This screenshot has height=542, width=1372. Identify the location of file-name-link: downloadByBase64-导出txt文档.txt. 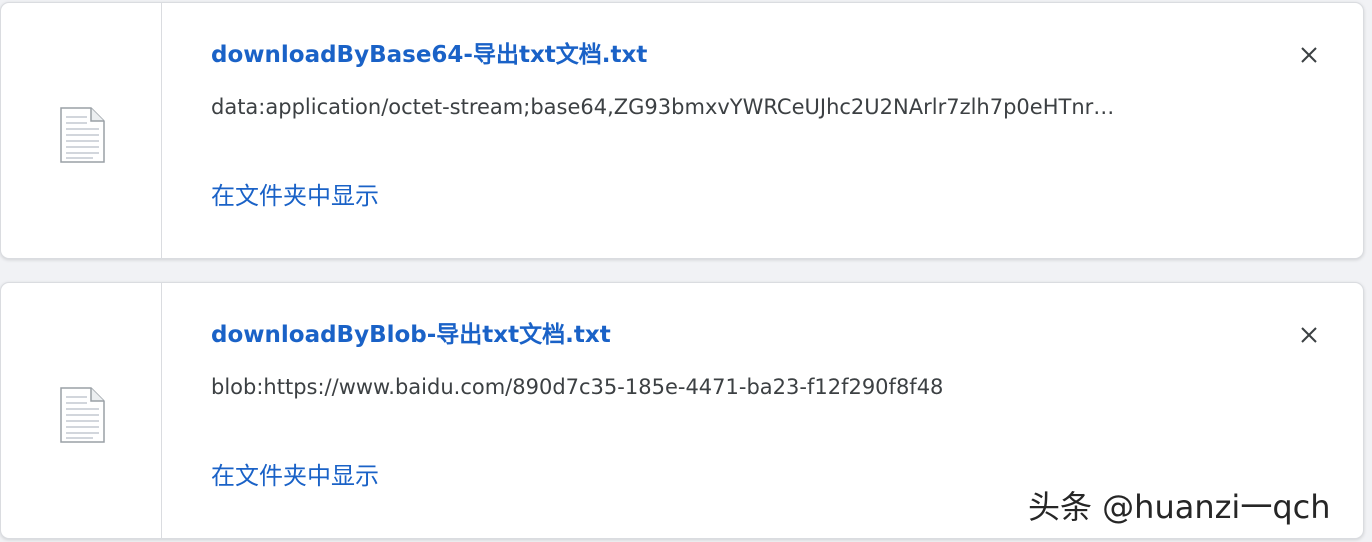
(429, 55).